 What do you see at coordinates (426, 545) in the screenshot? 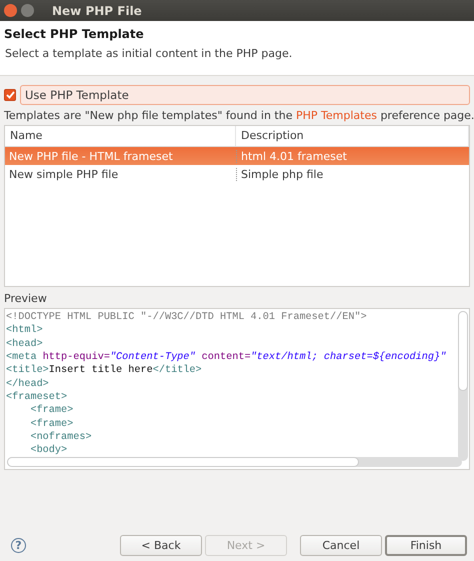
I see `dialog-button: Finish` at bounding box center [426, 545].